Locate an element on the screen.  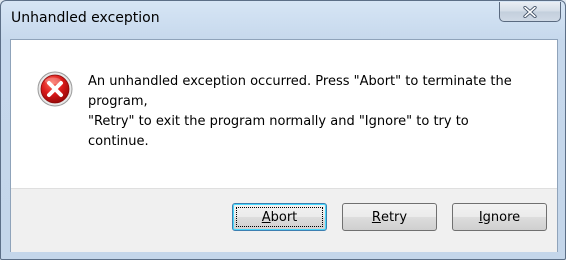
ignore-button: Ignore is located at coordinates (499, 217).